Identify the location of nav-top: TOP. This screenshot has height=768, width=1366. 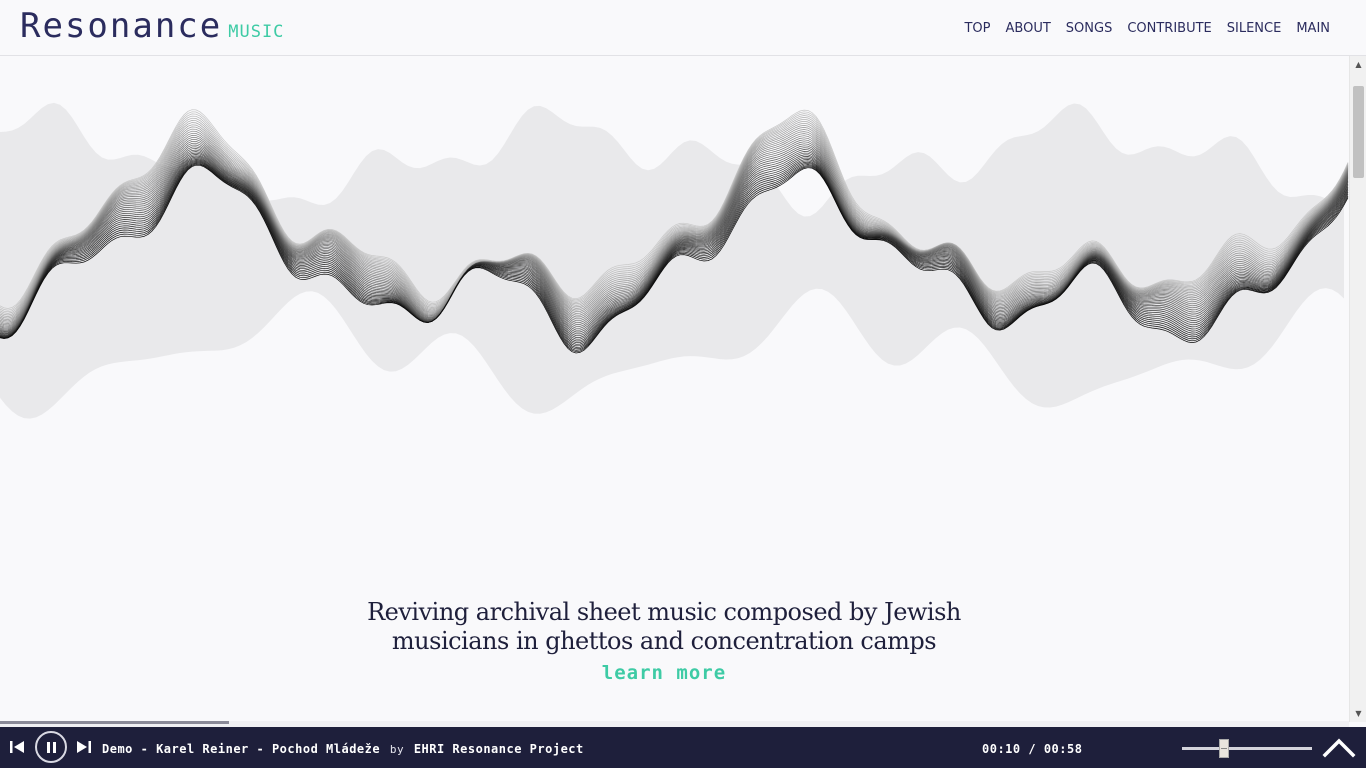
(977, 28).